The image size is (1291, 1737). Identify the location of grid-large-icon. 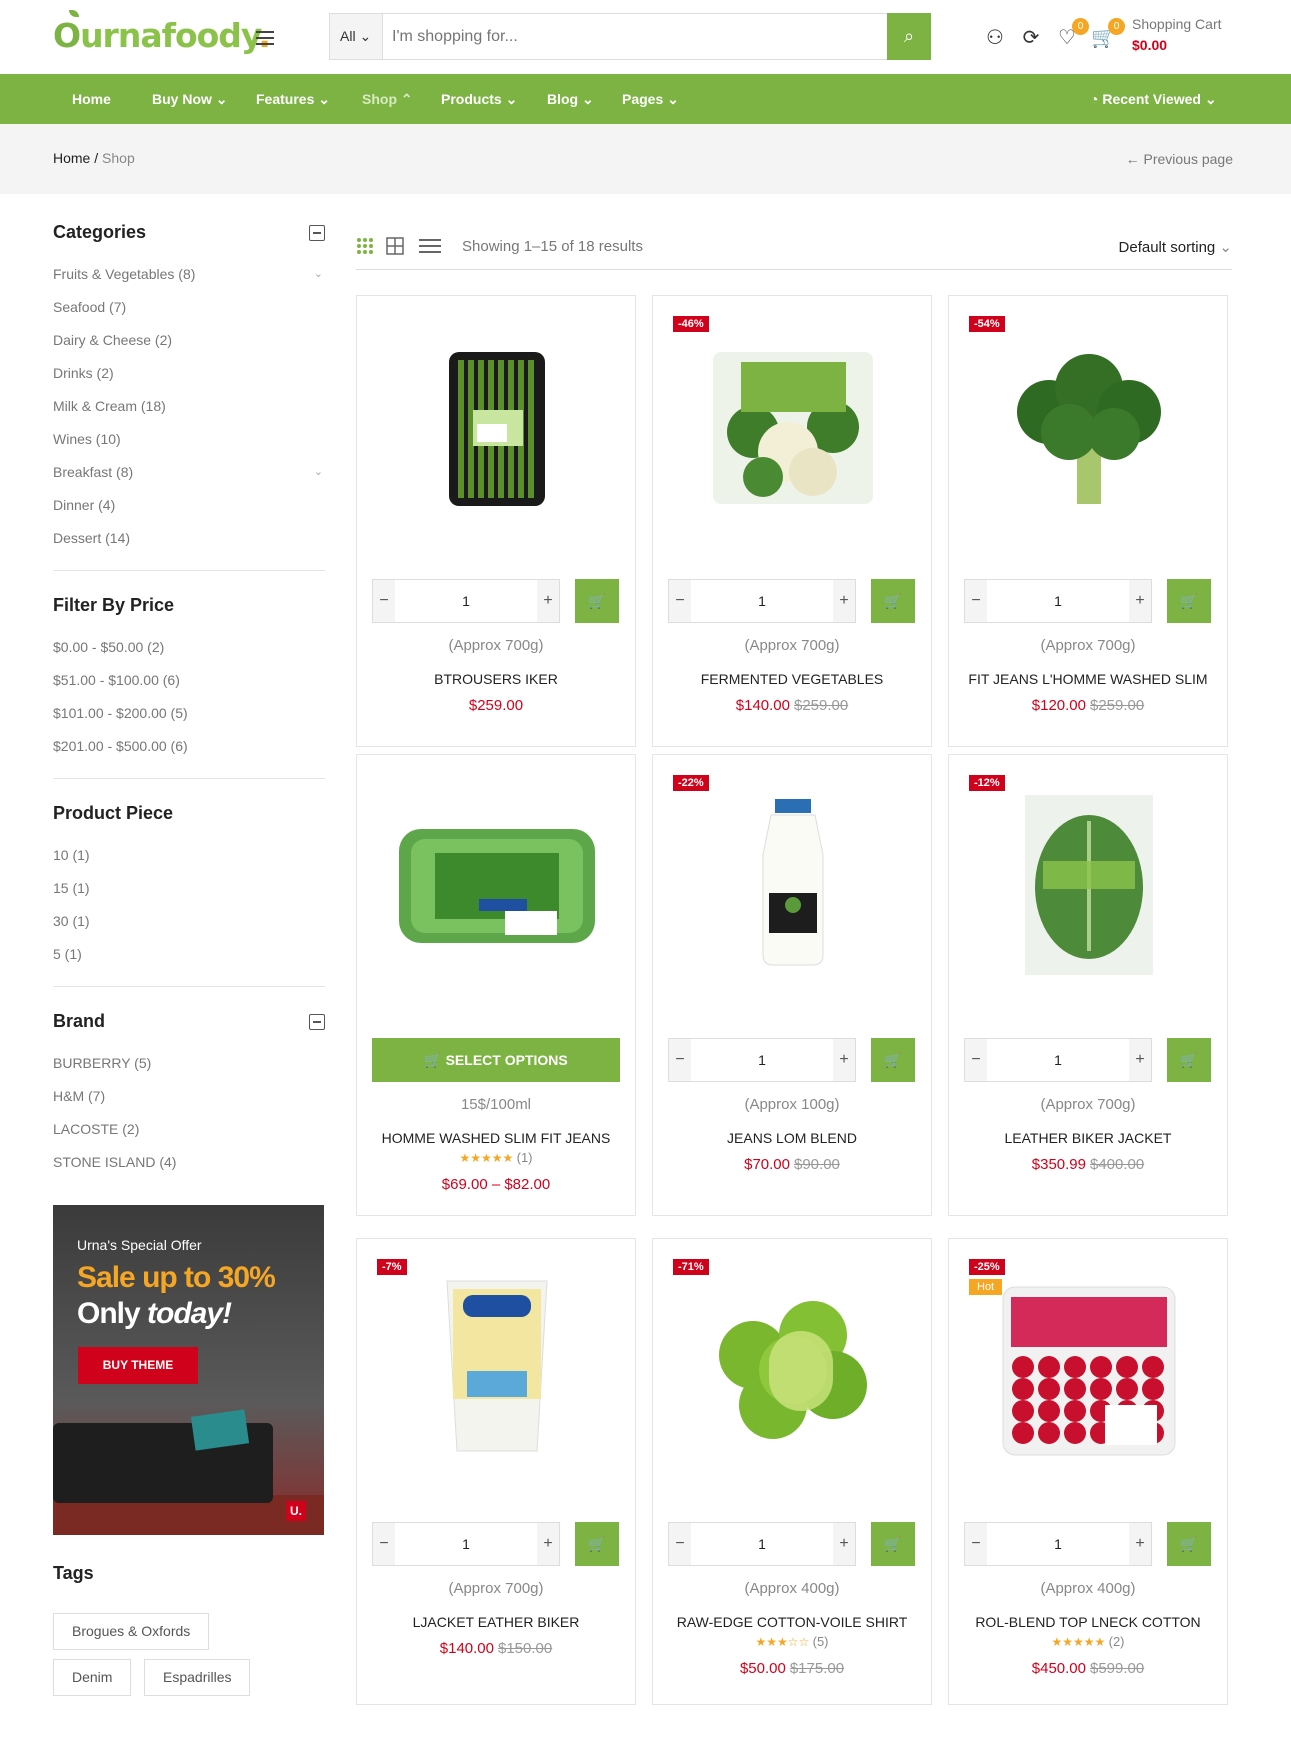
(395, 246).